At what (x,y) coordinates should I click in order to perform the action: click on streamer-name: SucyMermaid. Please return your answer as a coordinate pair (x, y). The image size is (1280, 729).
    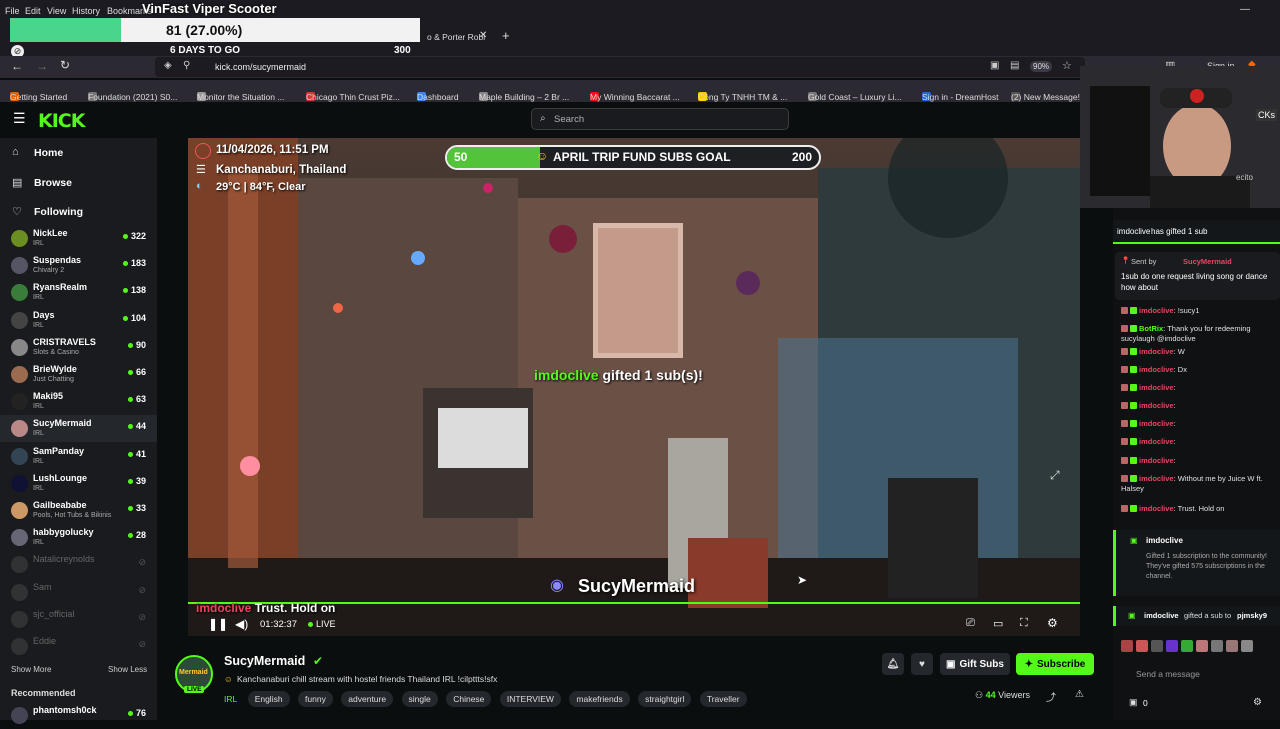
    Looking at the image, I should click on (264, 661).